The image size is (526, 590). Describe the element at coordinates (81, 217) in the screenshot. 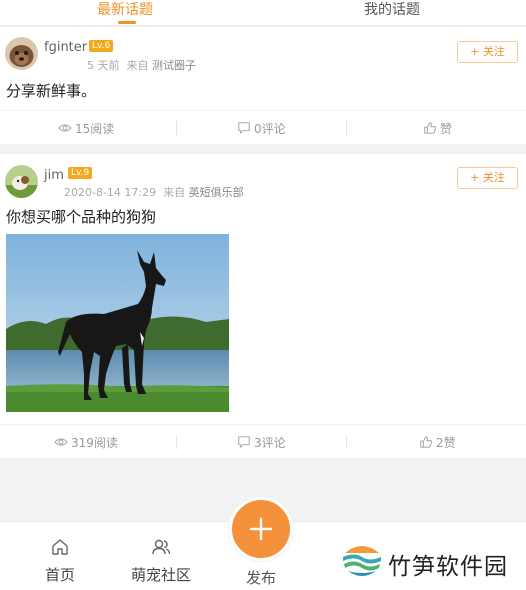

I see `post-text: 你想买哪个品种的狗狗` at that location.